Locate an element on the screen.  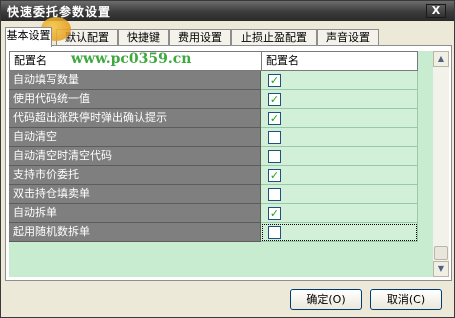
table-row: 自动清空 is located at coordinates (213, 137).